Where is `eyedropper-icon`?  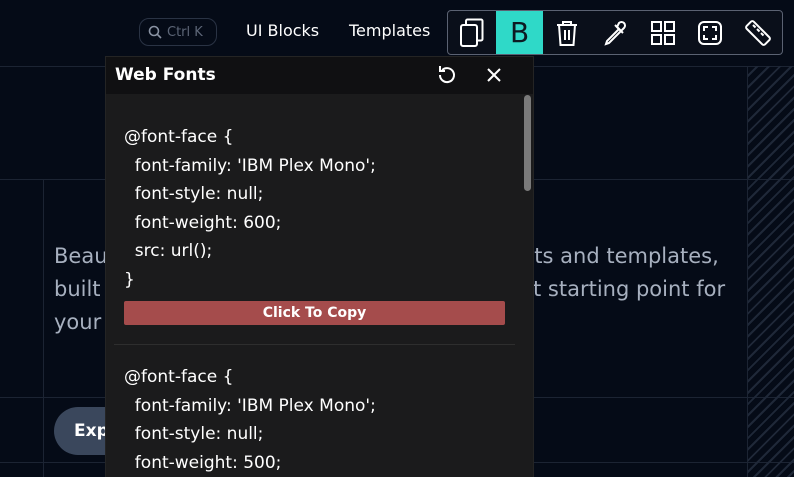 eyedropper-icon is located at coordinates (615, 33).